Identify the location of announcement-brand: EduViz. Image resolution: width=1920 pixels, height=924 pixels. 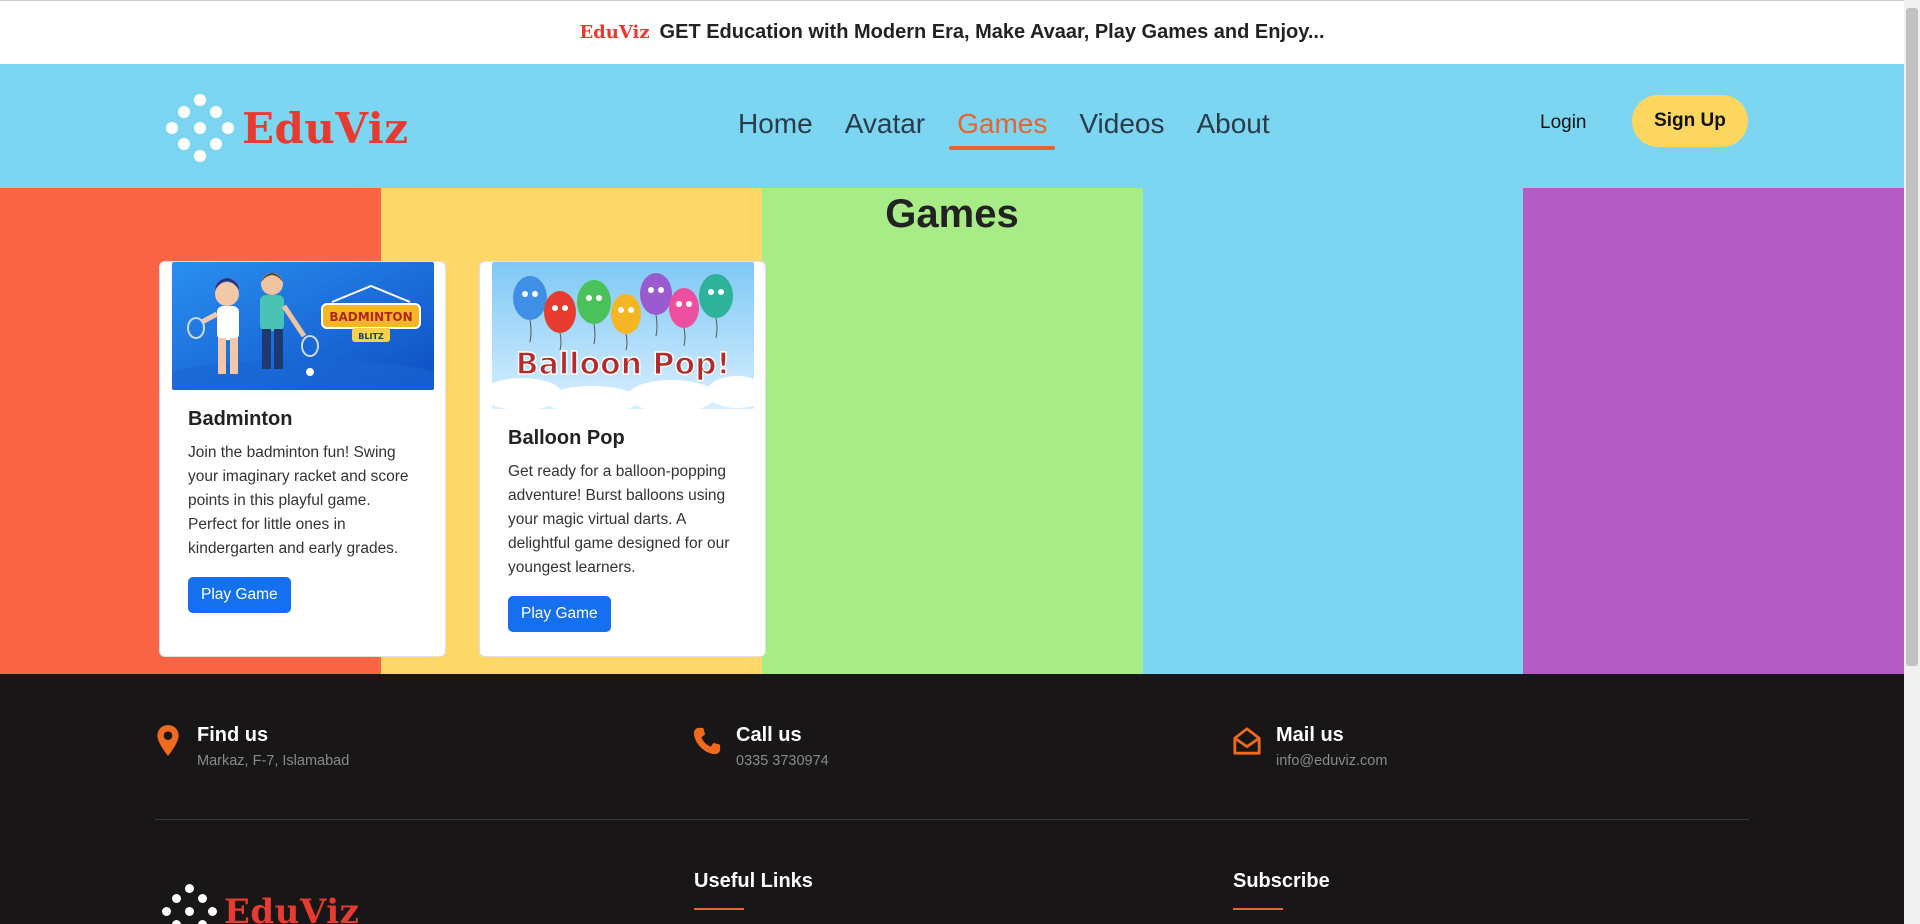
(614, 32).